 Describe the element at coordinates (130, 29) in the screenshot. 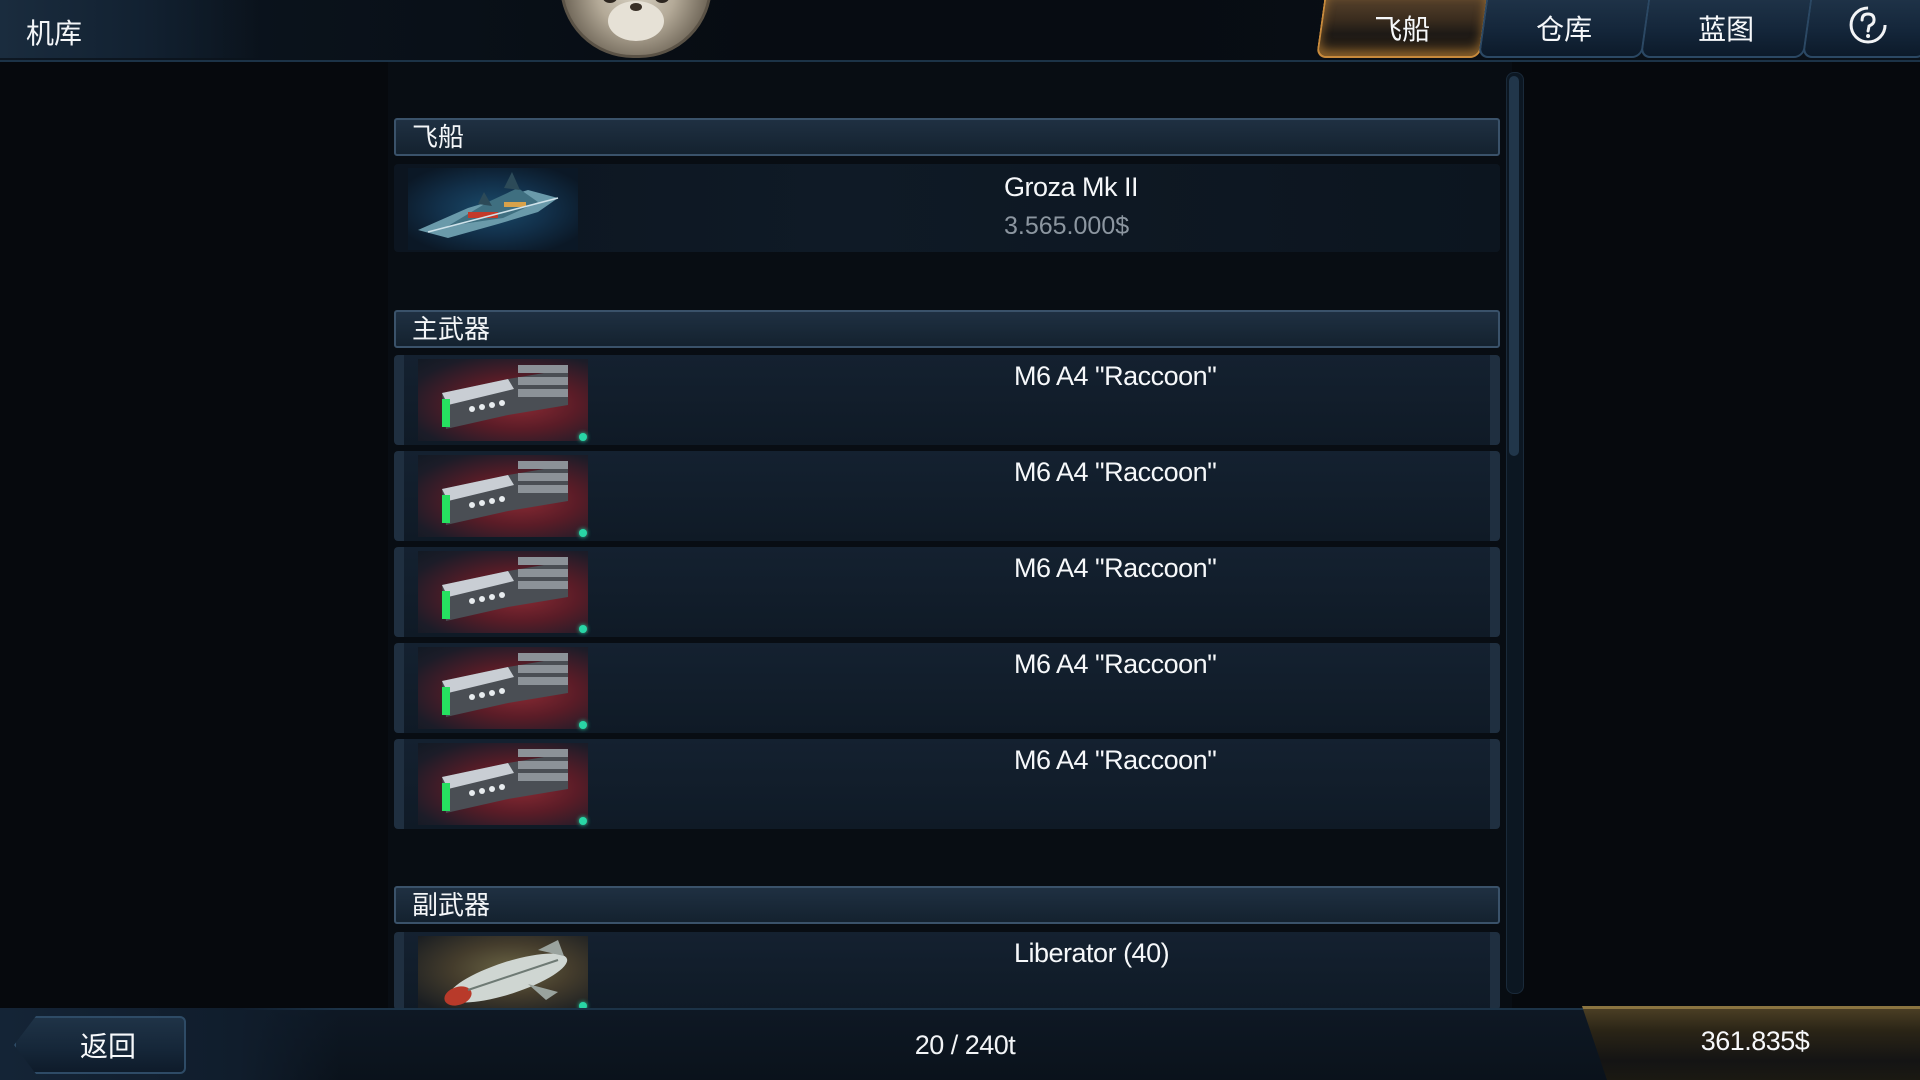

I see `title-plate: 机库` at that location.